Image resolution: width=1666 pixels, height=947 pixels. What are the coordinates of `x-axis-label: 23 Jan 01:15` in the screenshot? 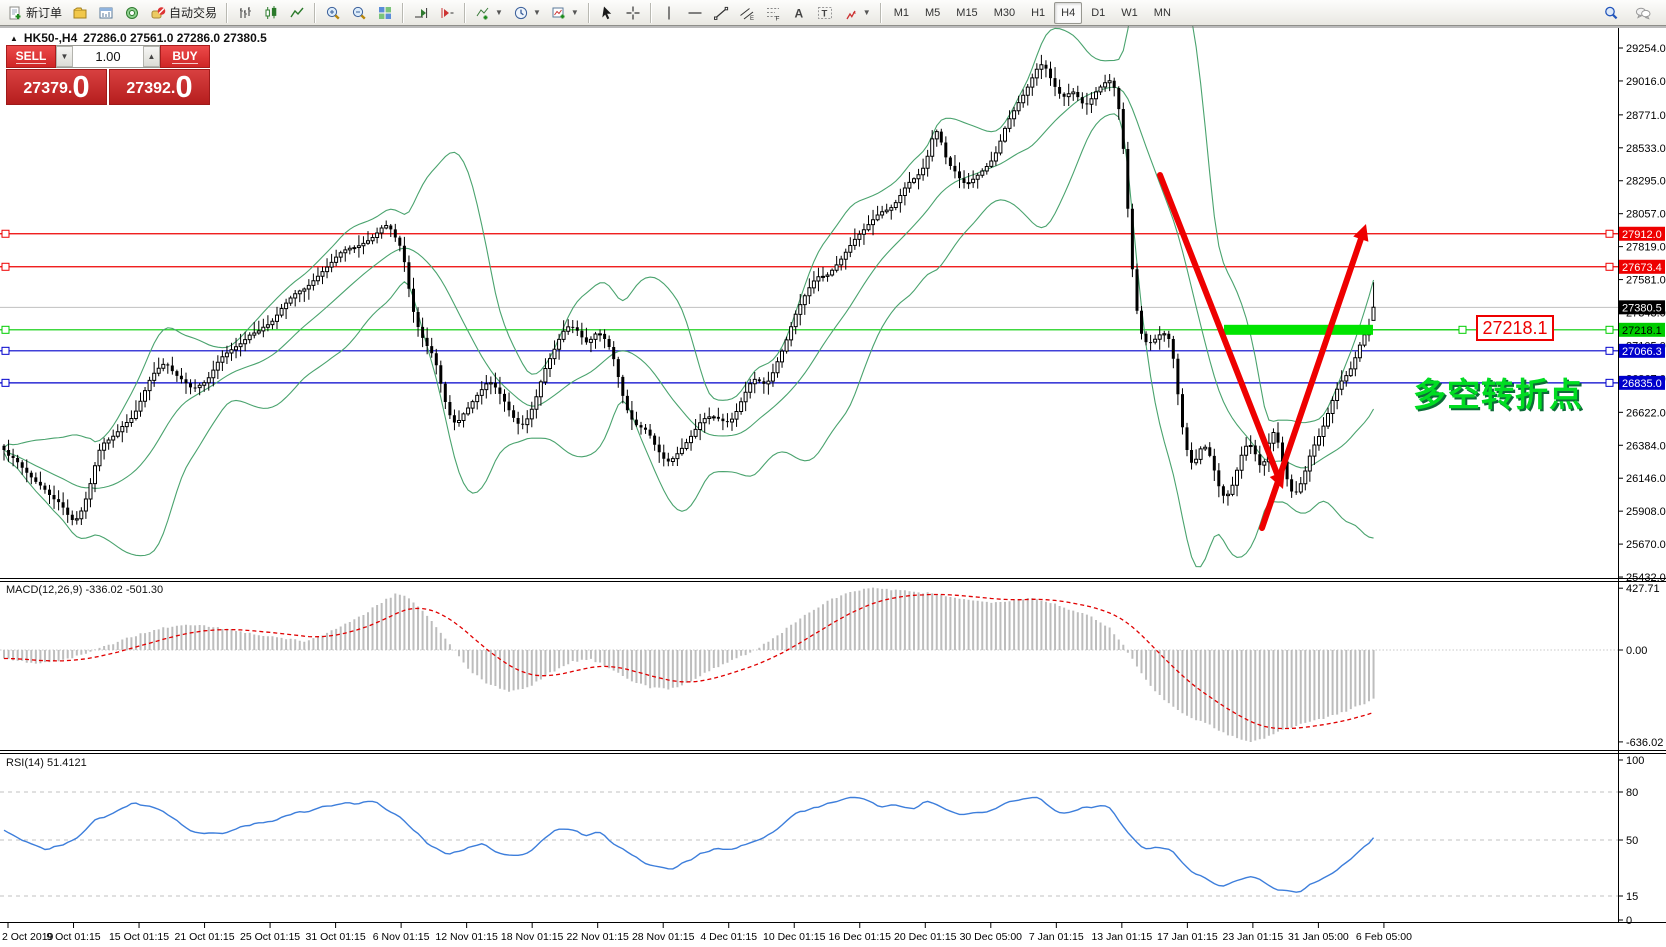 It's located at (1253, 937).